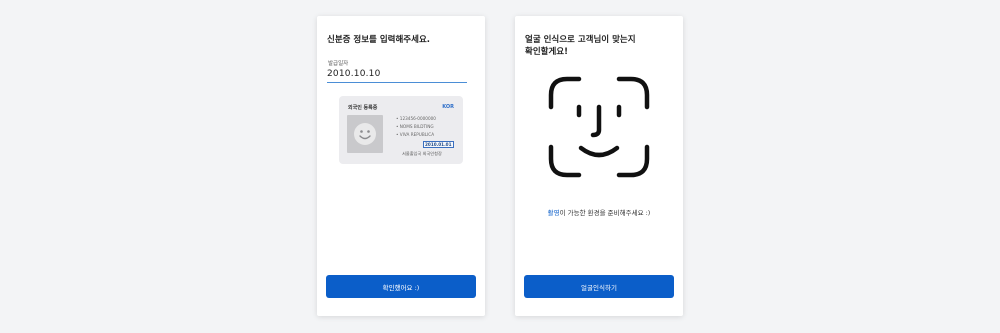  What do you see at coordinates (397, 76) in the screenshot?
I see `issue-date-field: 2010.10.10` at bounding box center [397, 76].